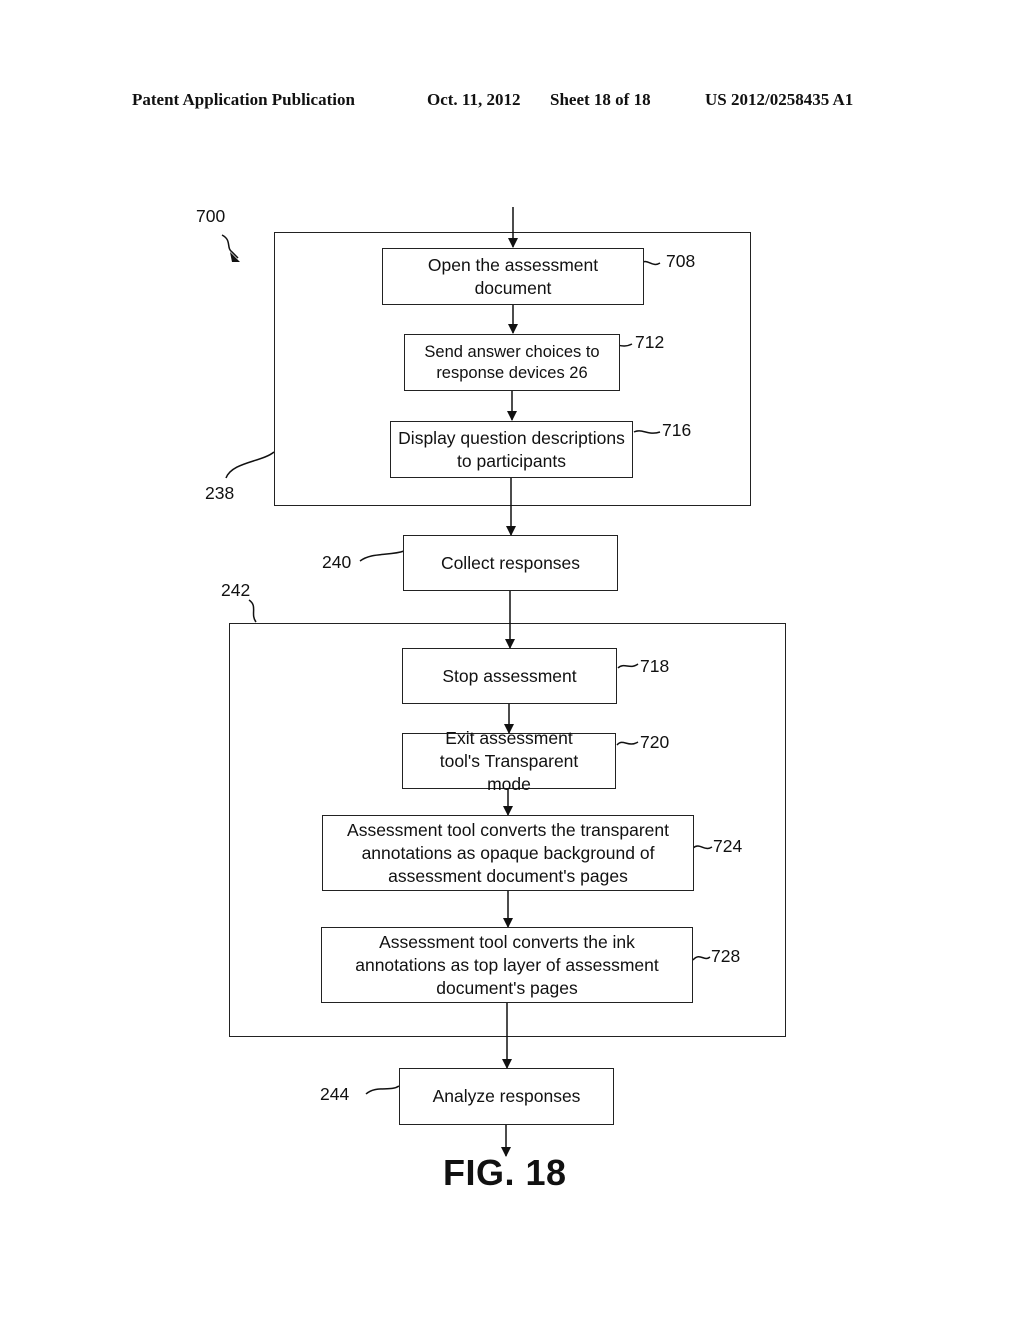 This screenshot has height=1320, width=1024. Describe the element at coordinates (337, 562) in the screenshot. I see `ref-240: 240` at that location.